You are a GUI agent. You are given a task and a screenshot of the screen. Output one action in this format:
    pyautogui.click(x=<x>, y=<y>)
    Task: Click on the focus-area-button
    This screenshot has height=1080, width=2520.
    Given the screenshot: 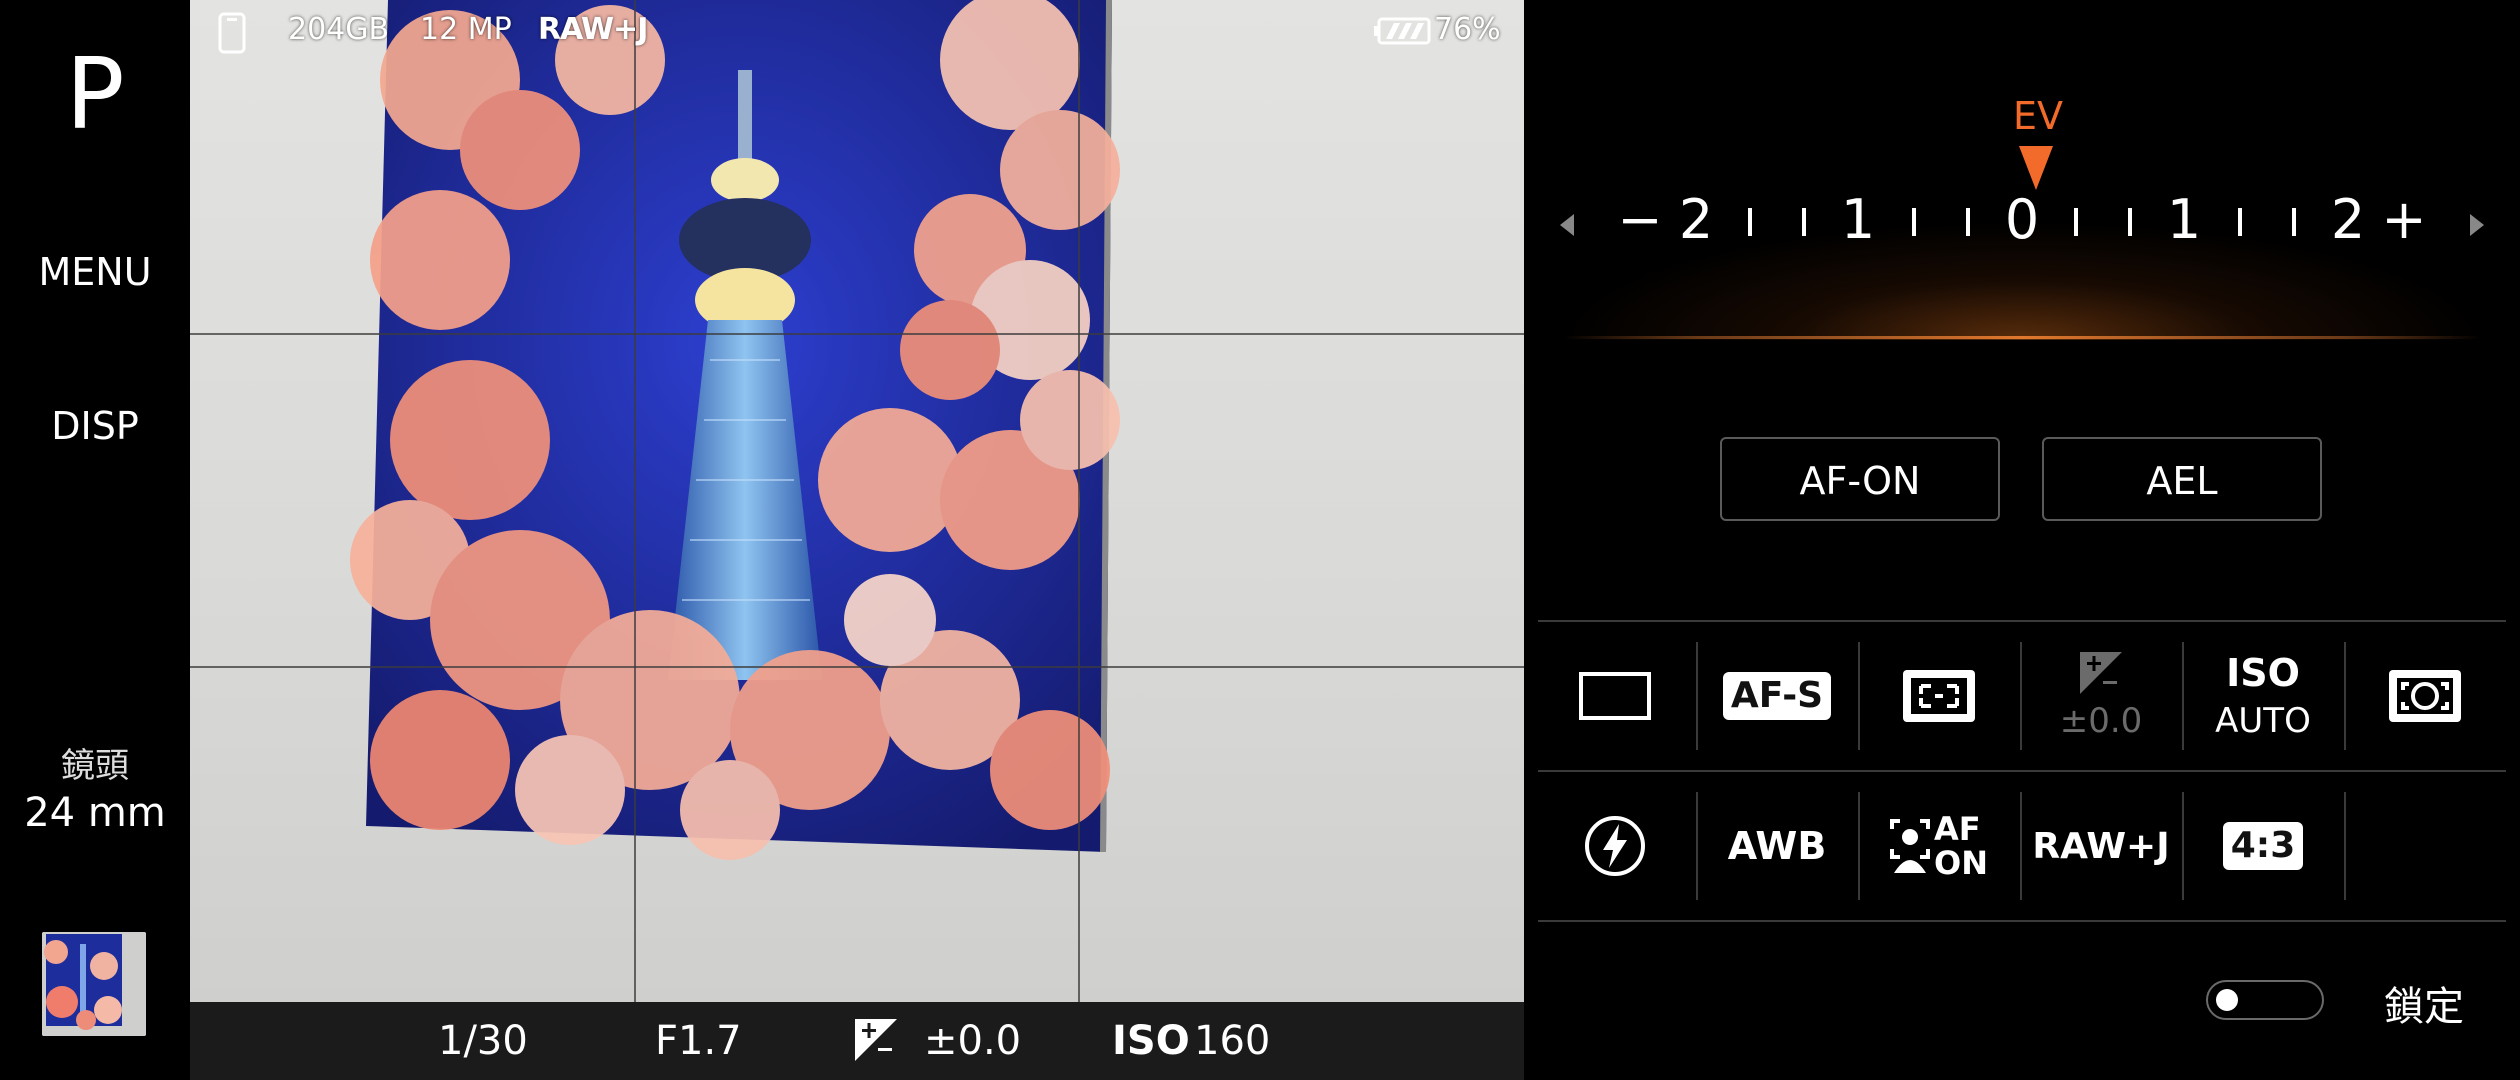 What is the action you would take?
    pyautogui.click(x=1939, y=696)
    